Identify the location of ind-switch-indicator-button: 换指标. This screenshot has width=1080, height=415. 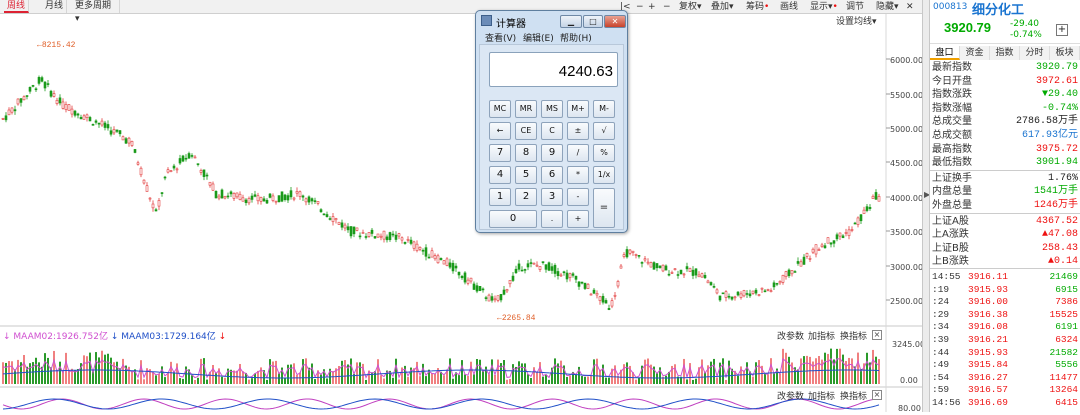
(853, 395).